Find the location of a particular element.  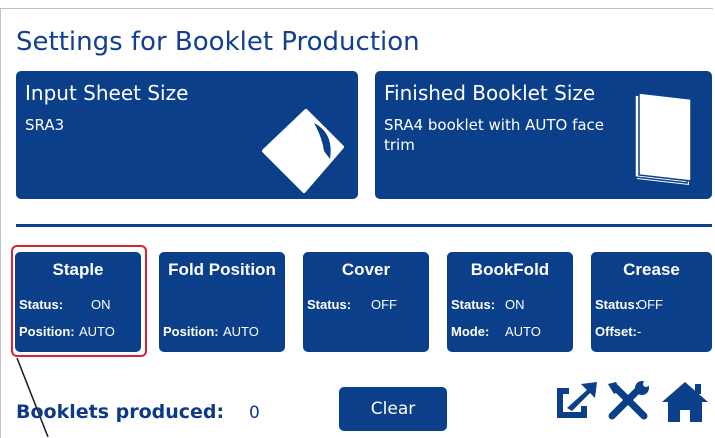

callout-line is located at coordinates (32, 397).